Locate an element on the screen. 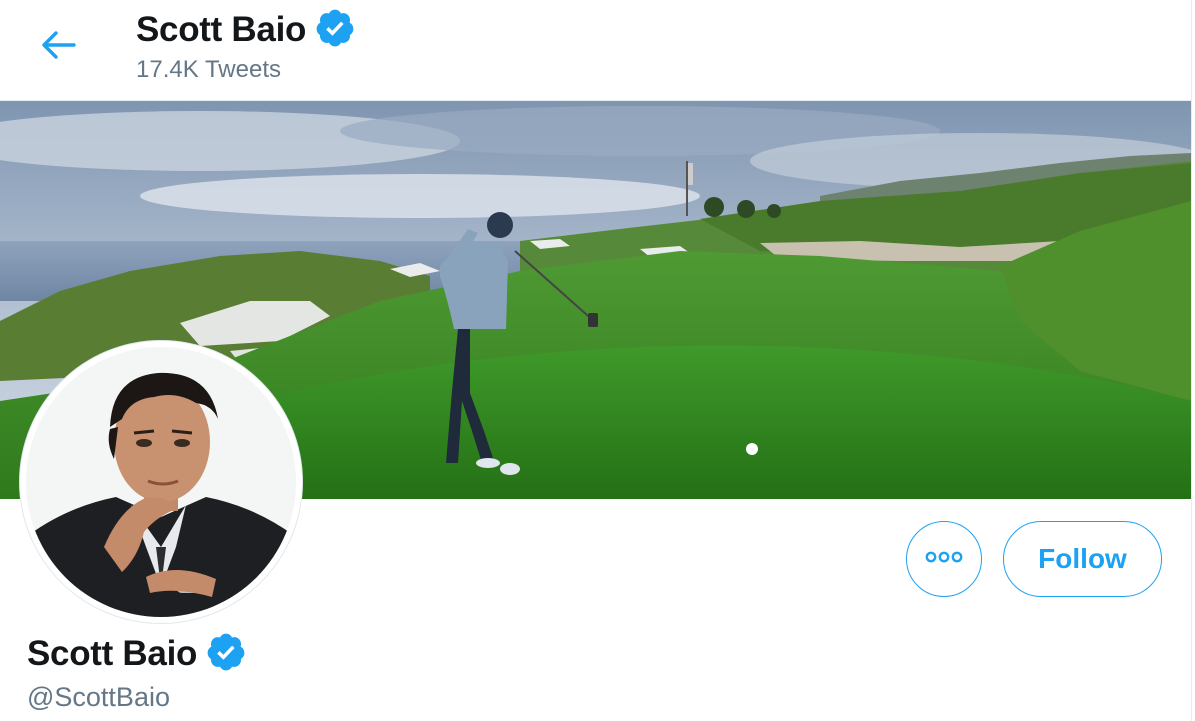 This screenshot has height=721, width=1195. back-button is located at coordinates (58, 47).